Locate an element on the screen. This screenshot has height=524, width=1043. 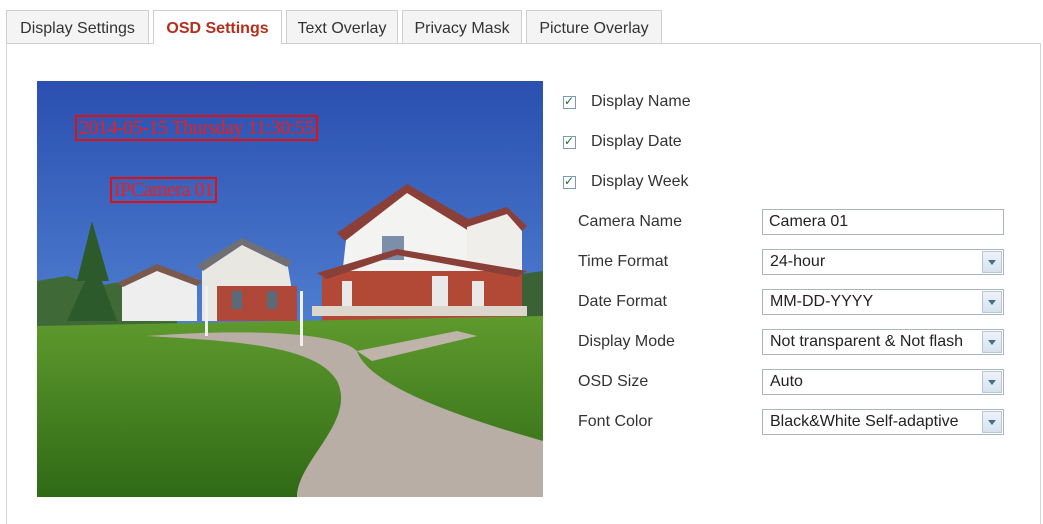
display-week-checkbox: ✓ is located at coordinates (569, 181).